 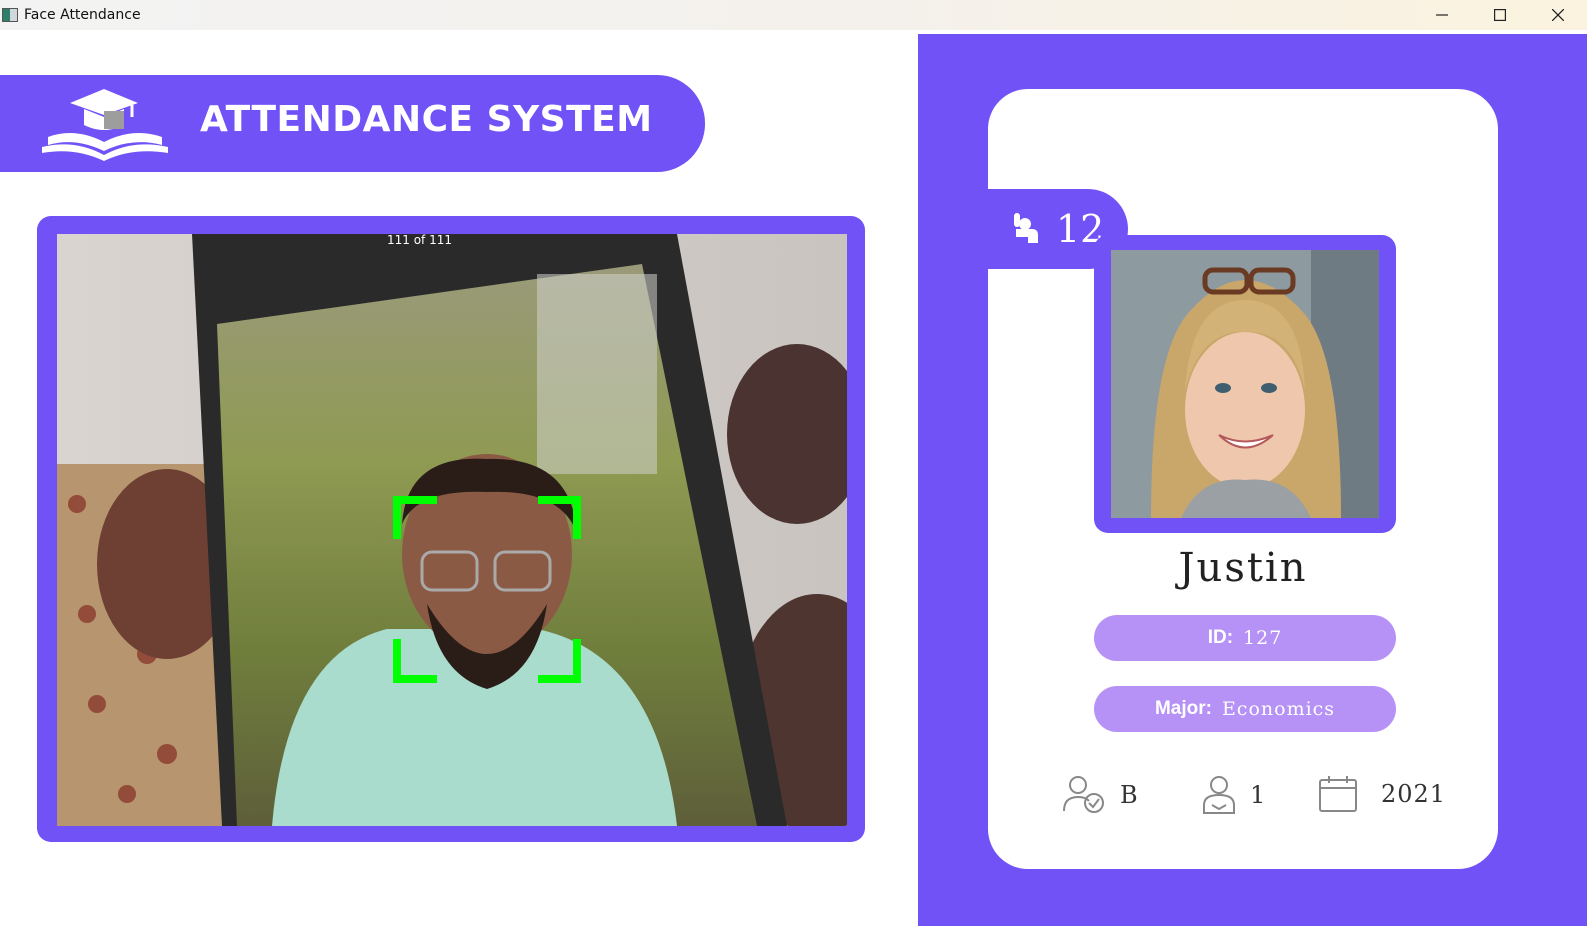 I want to click on starting-year-stat: 2021, so click(x=1382, y=794).